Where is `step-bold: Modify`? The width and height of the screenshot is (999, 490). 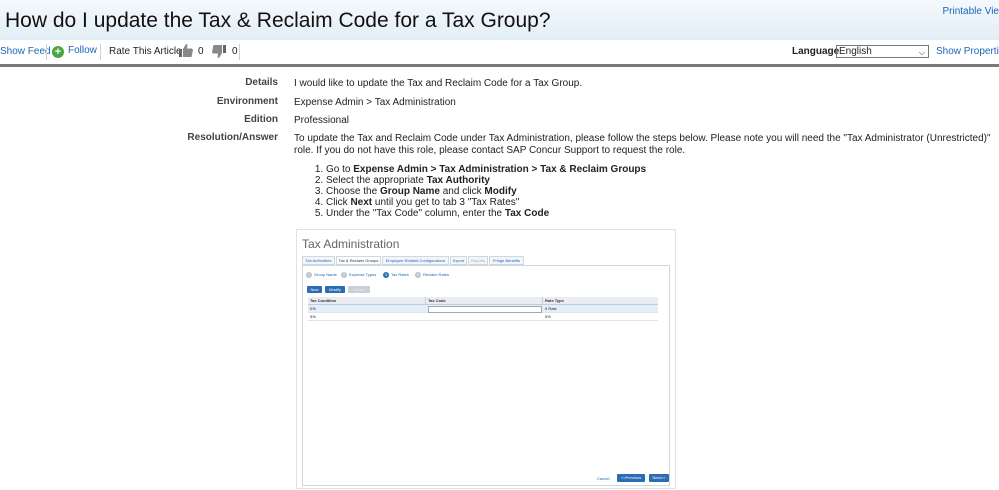 step-bold: Modify is located at coordinates (500, 191).